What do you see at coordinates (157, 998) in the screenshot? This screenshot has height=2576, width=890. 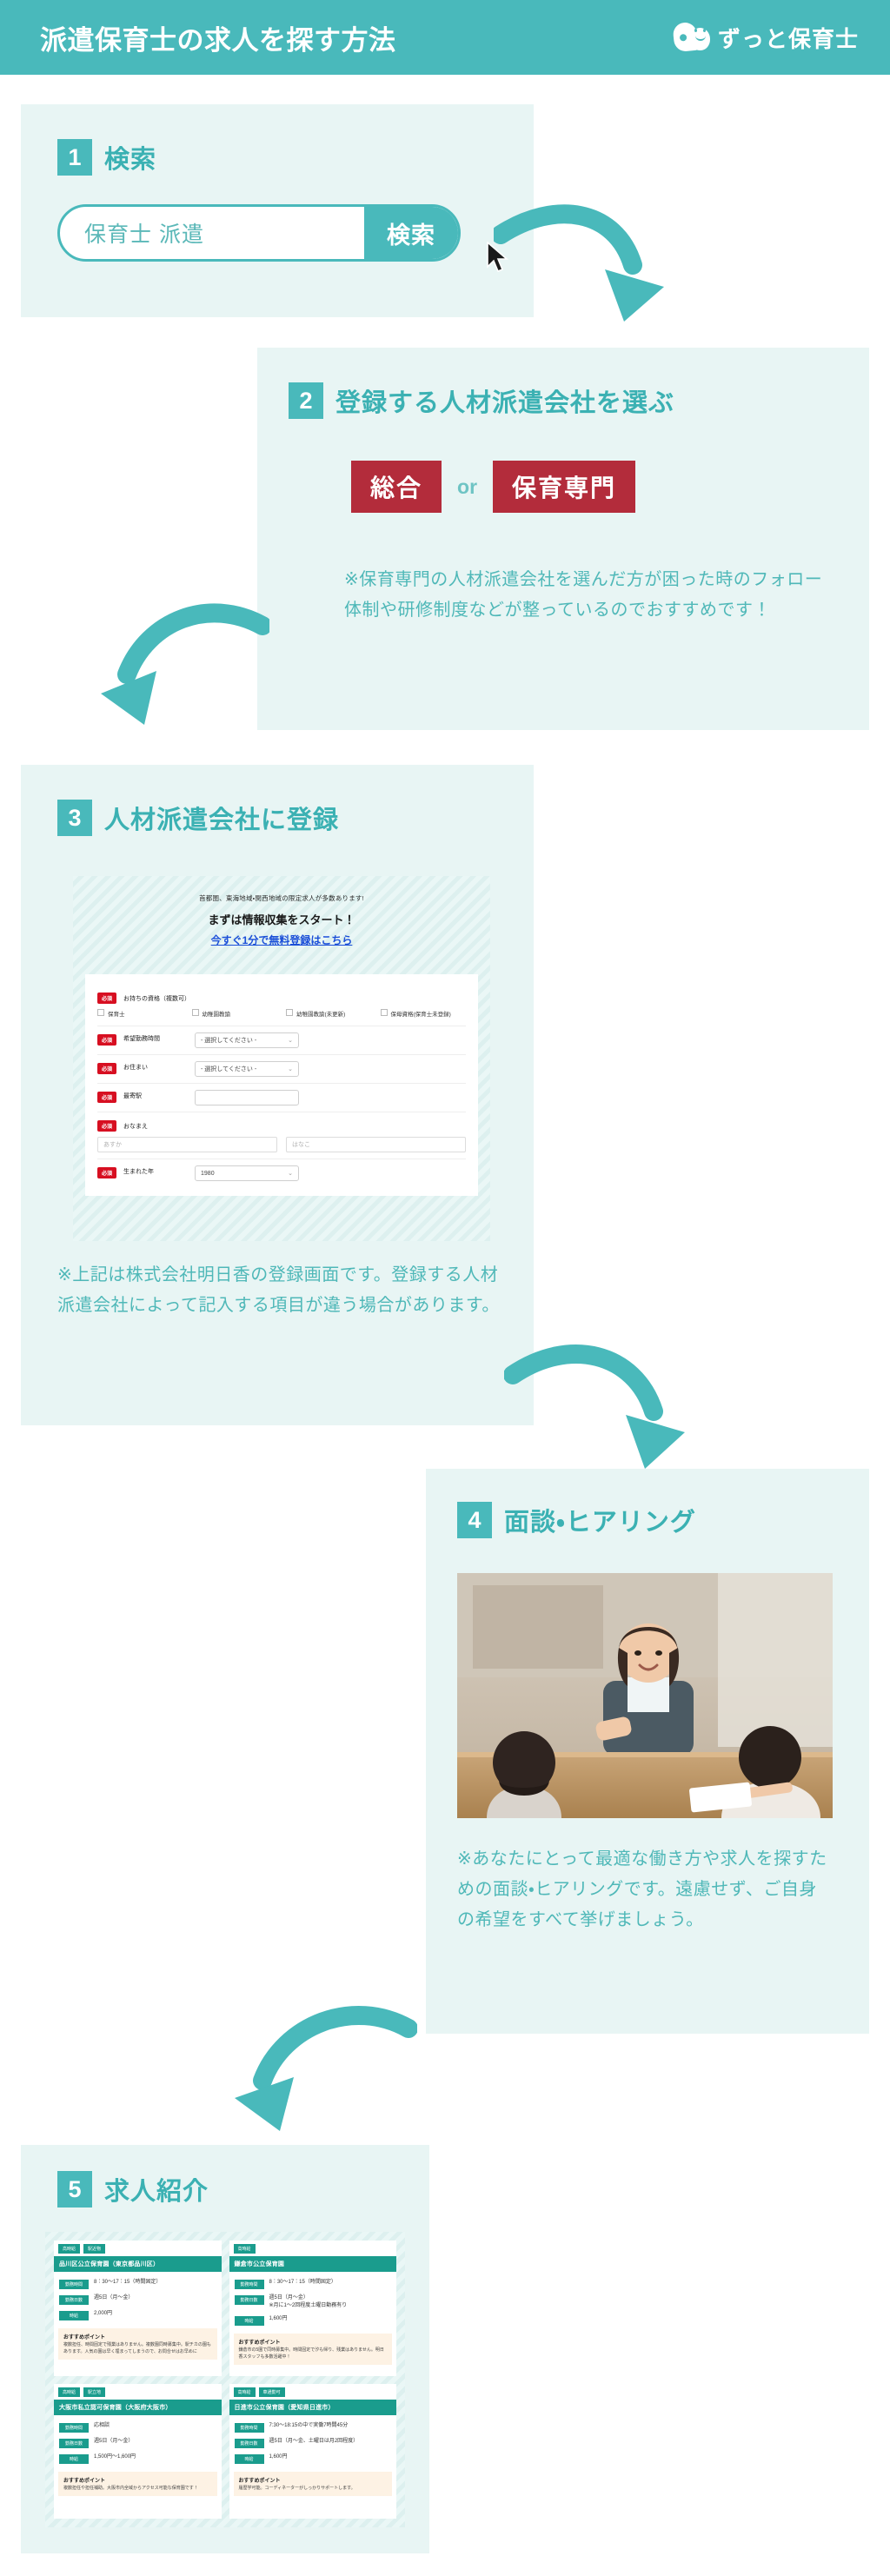 I see `field-label-qualifications: お持ちの資格（複数可）` at bounding box center [157, 998].